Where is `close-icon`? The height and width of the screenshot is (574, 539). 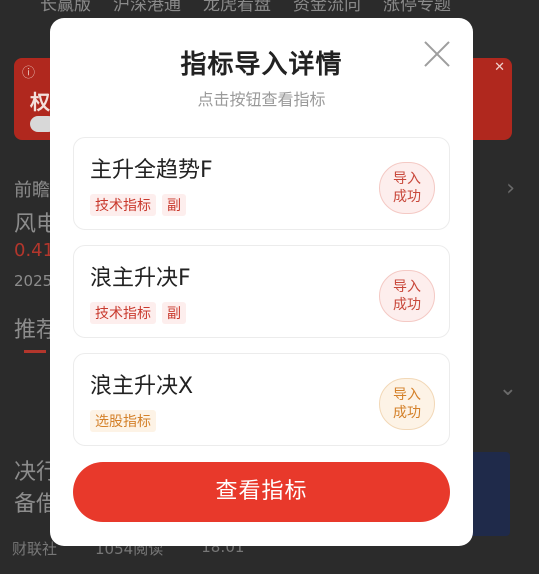
close-icon is located at coordinates (437, 54).